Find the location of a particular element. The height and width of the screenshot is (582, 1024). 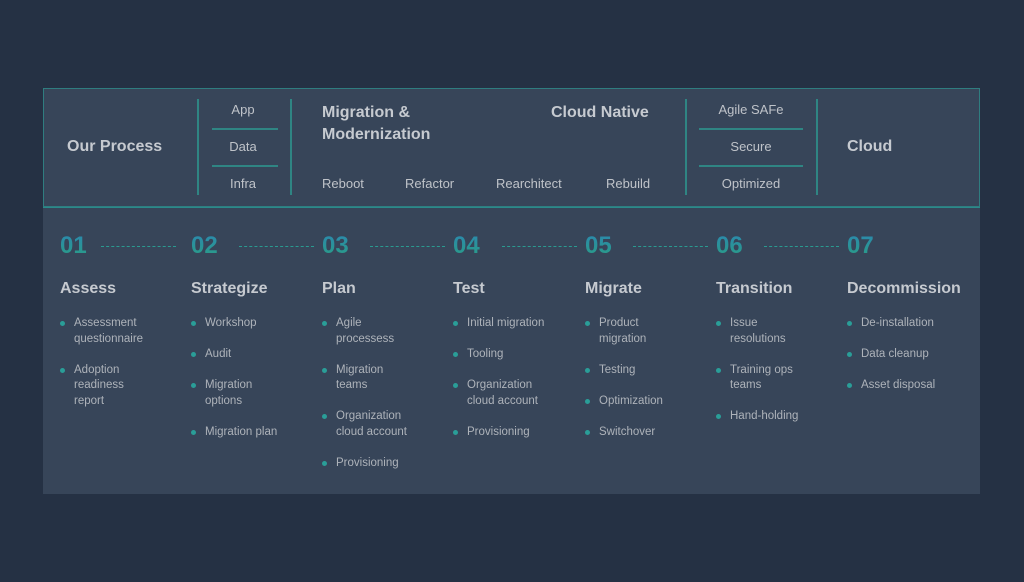

stage-item: De-installation is located at coordinates (912, 324).